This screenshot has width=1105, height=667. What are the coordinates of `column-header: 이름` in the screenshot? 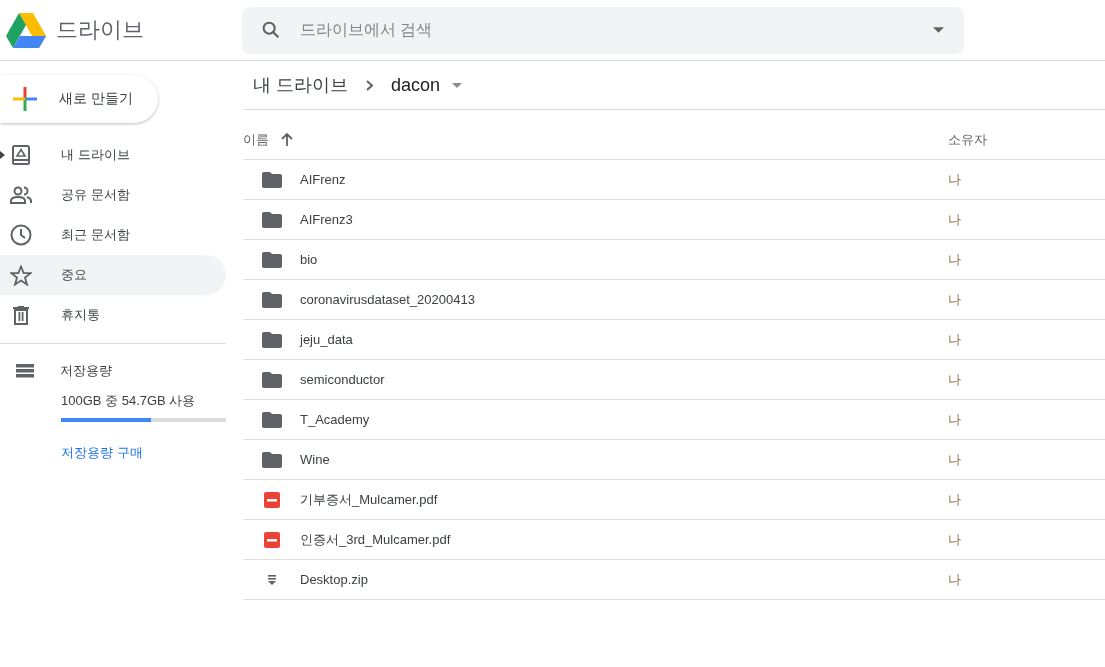 It's located at (256, 139).